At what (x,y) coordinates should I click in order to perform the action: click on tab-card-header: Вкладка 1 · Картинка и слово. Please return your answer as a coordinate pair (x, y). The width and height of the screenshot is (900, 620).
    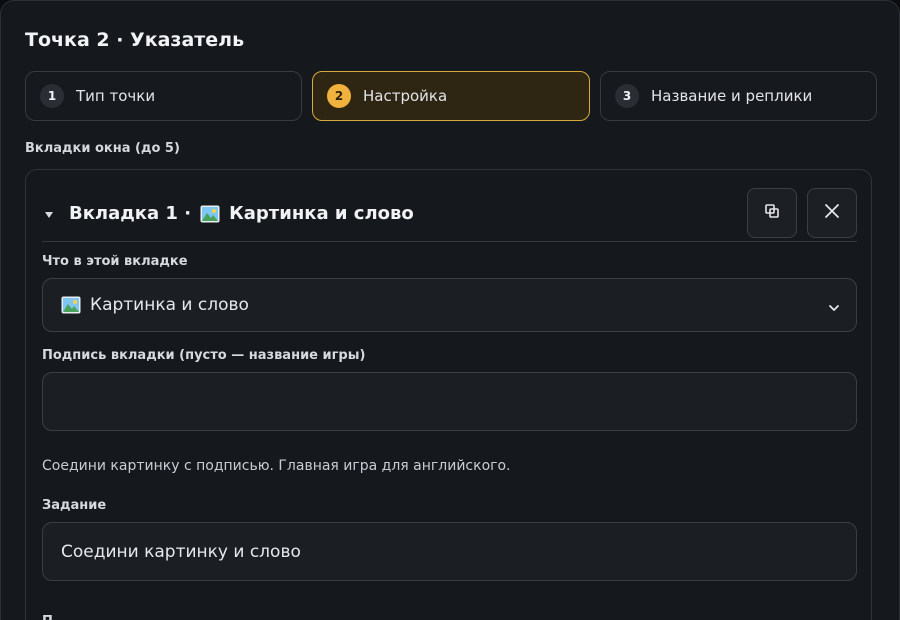
    Looking at the image, I should click on (449, 215).